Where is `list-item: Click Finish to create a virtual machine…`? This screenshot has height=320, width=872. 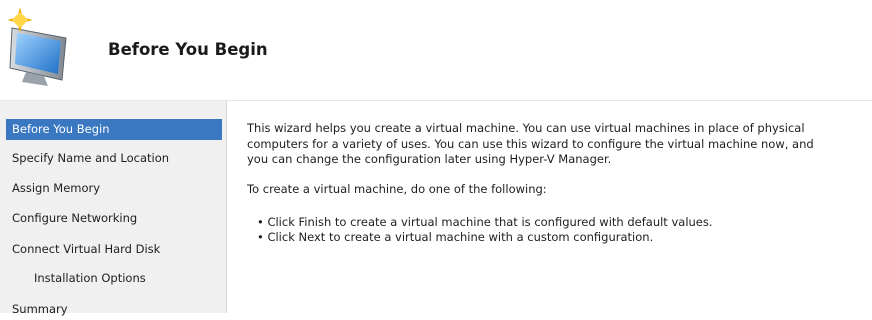
list-item: Click Finish to create a virtual machine… is located at coordinates (564, 222).